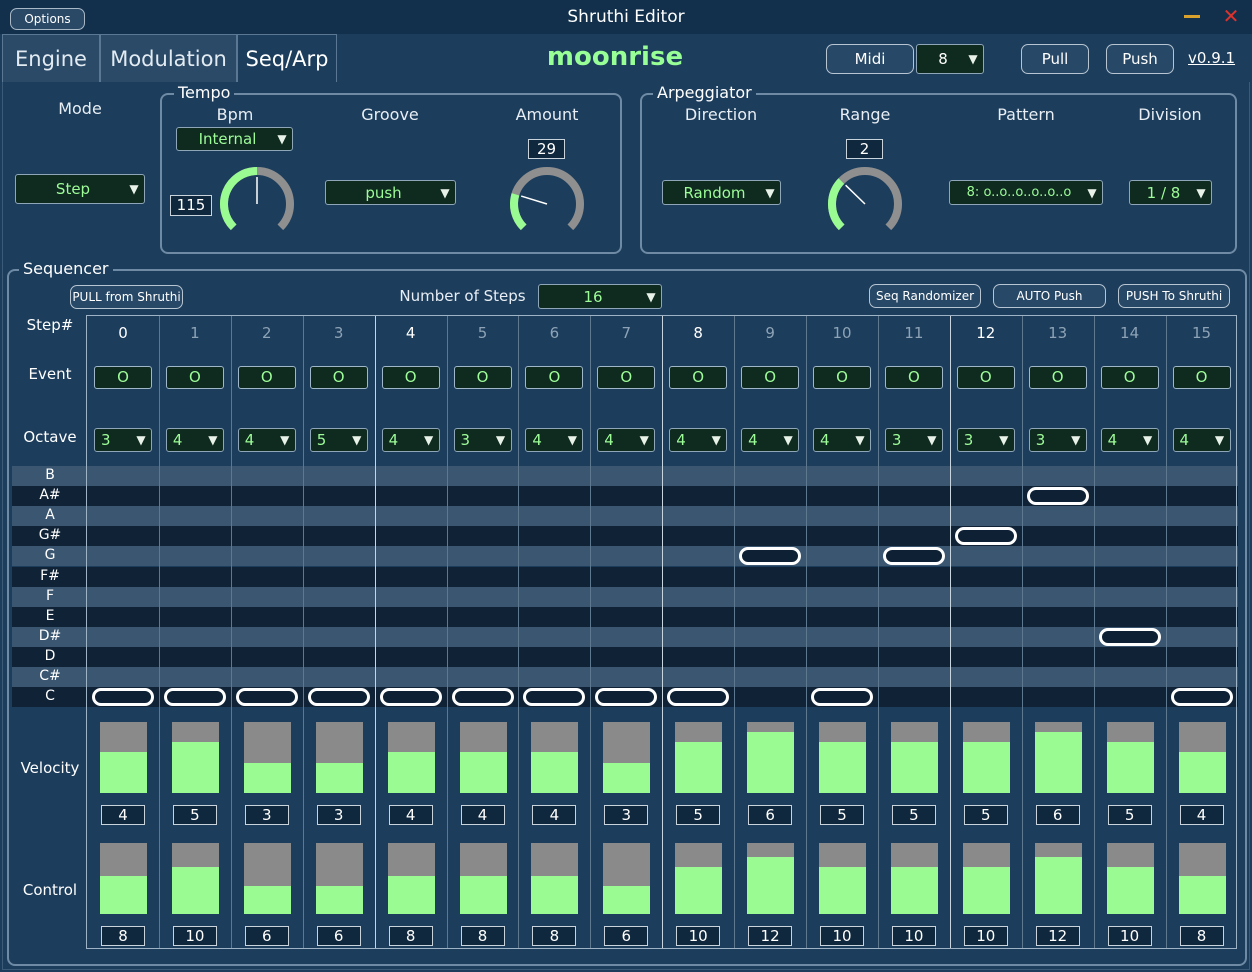  What do you see at coordinates (1231, 16) in the screenshot?
I see `close-icon: ✕` at bounding box center [1231, 16].